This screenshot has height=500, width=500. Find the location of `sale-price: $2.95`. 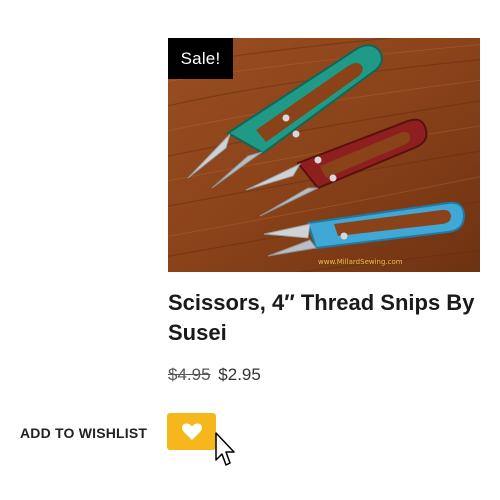

sale-price: $2.95 is located at coordinates (239, 374).